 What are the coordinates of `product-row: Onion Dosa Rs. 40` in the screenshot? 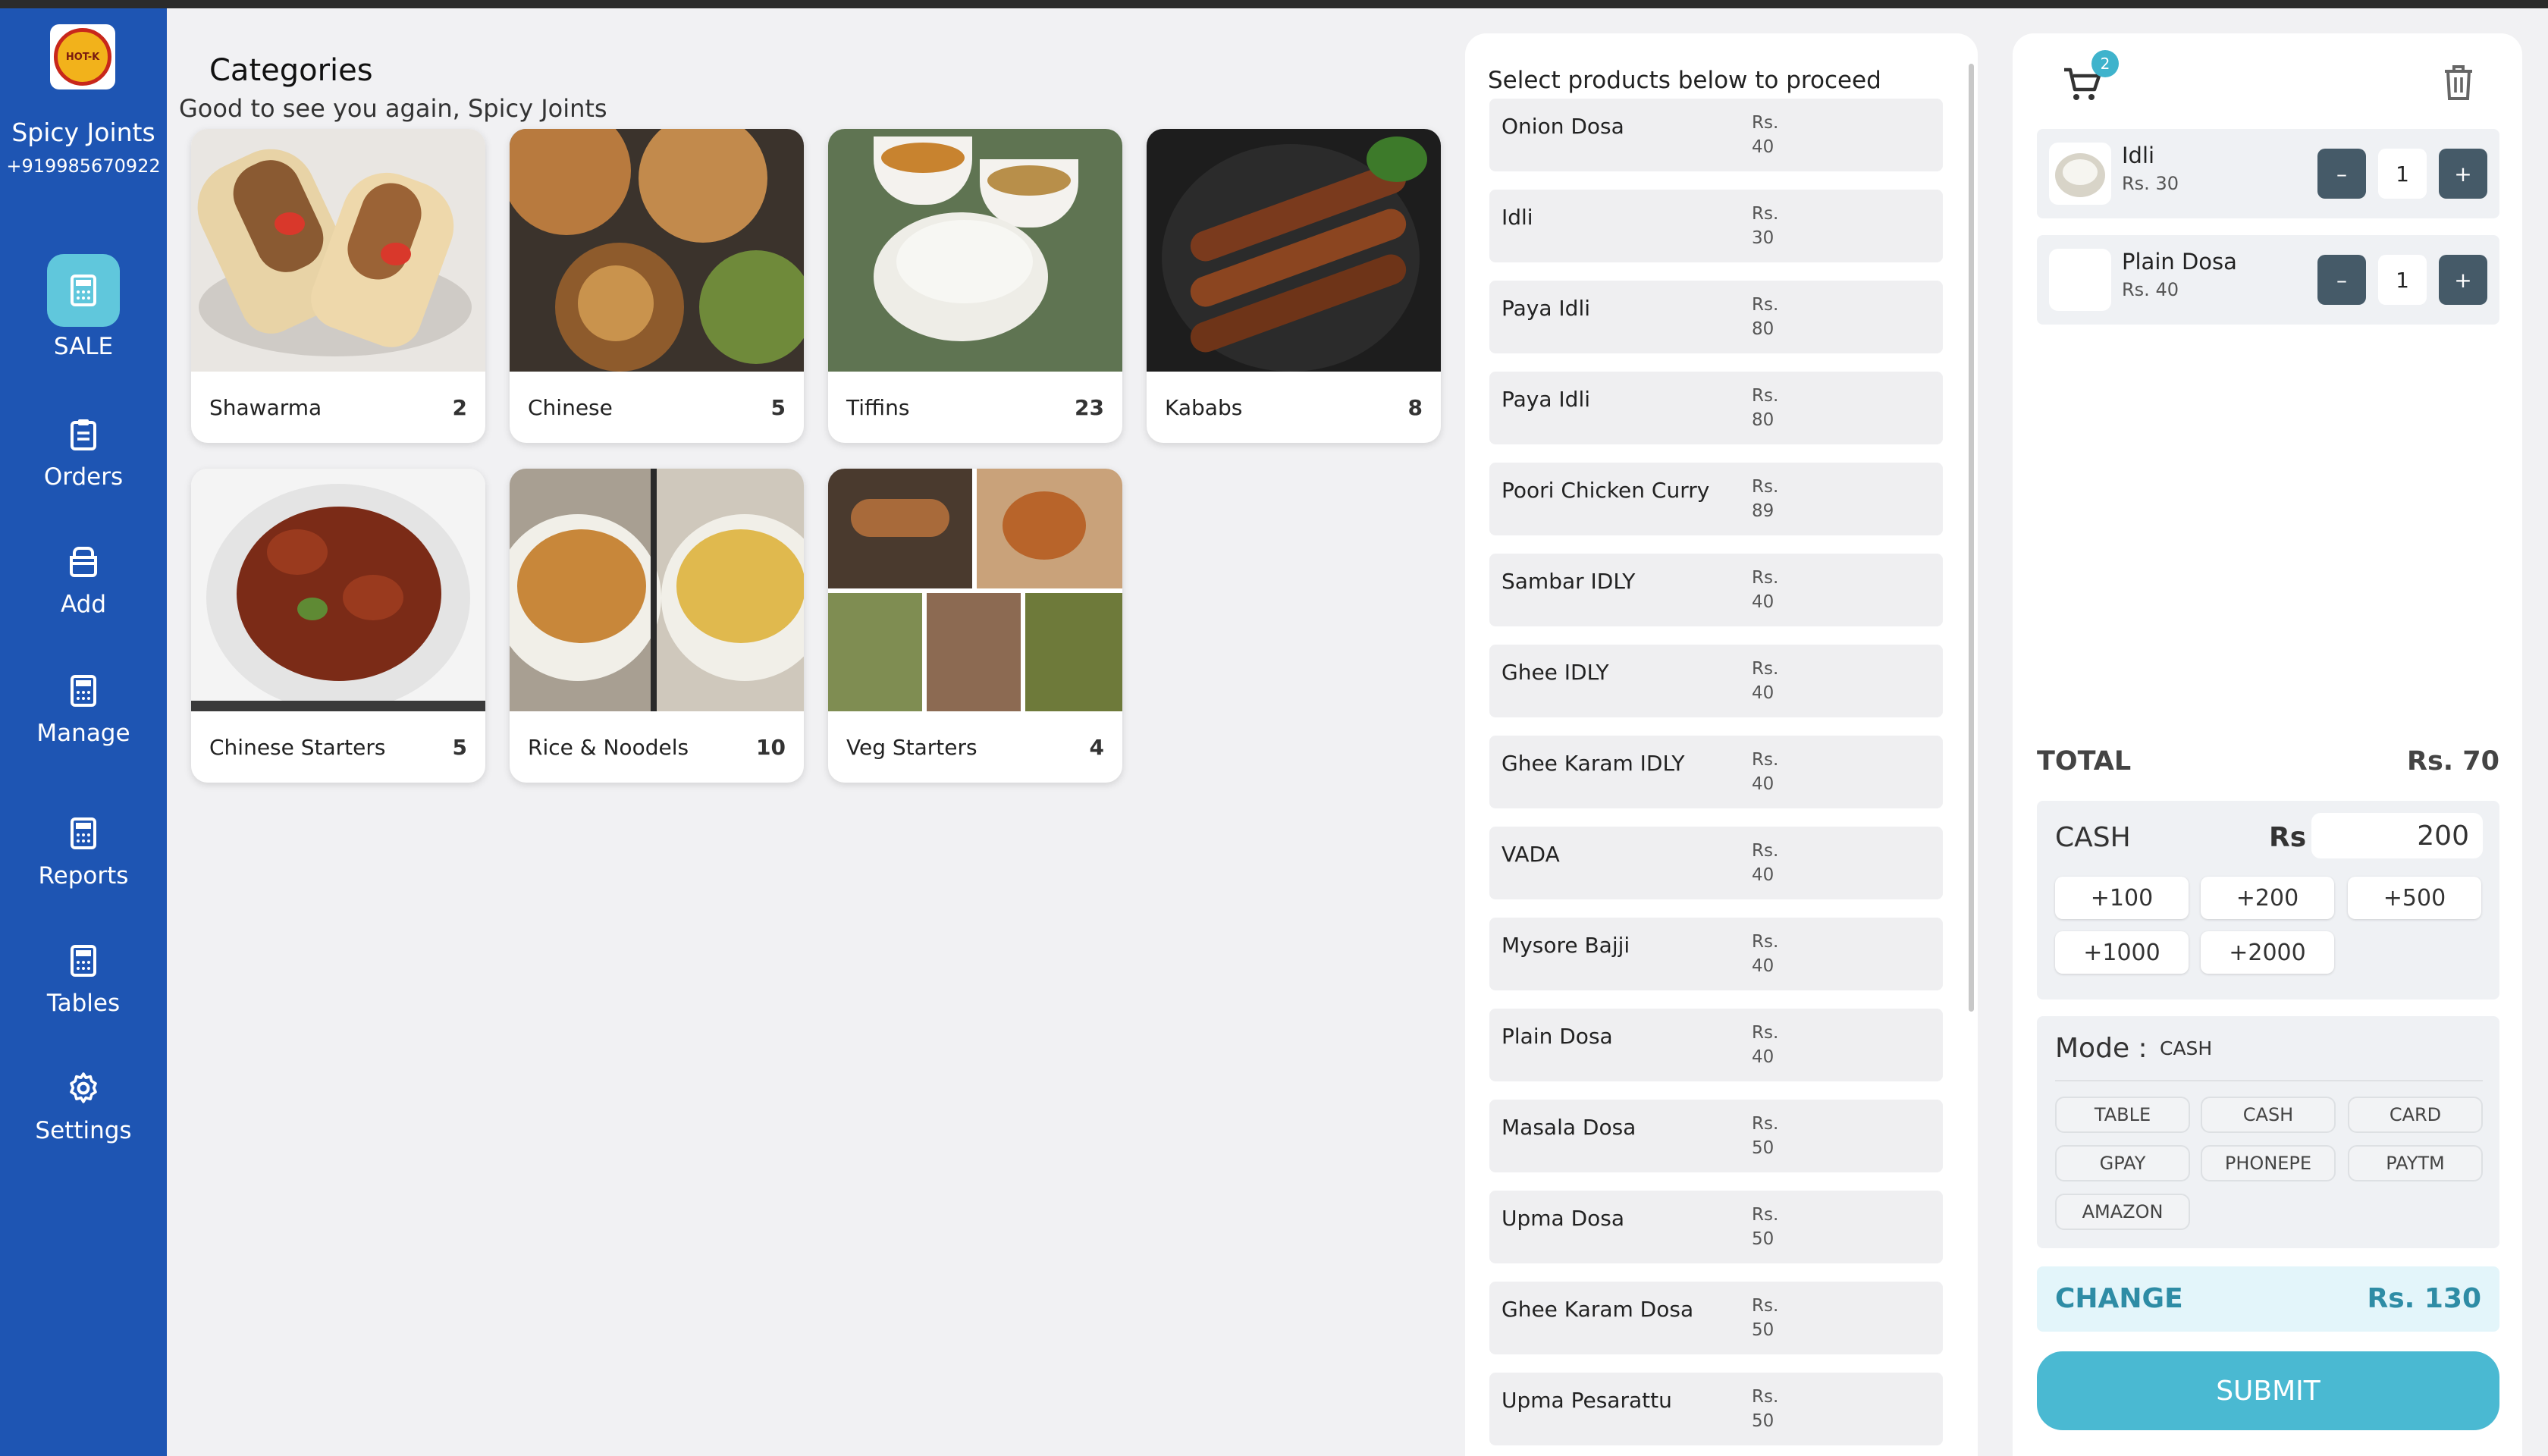 It's located at (1716, 135).